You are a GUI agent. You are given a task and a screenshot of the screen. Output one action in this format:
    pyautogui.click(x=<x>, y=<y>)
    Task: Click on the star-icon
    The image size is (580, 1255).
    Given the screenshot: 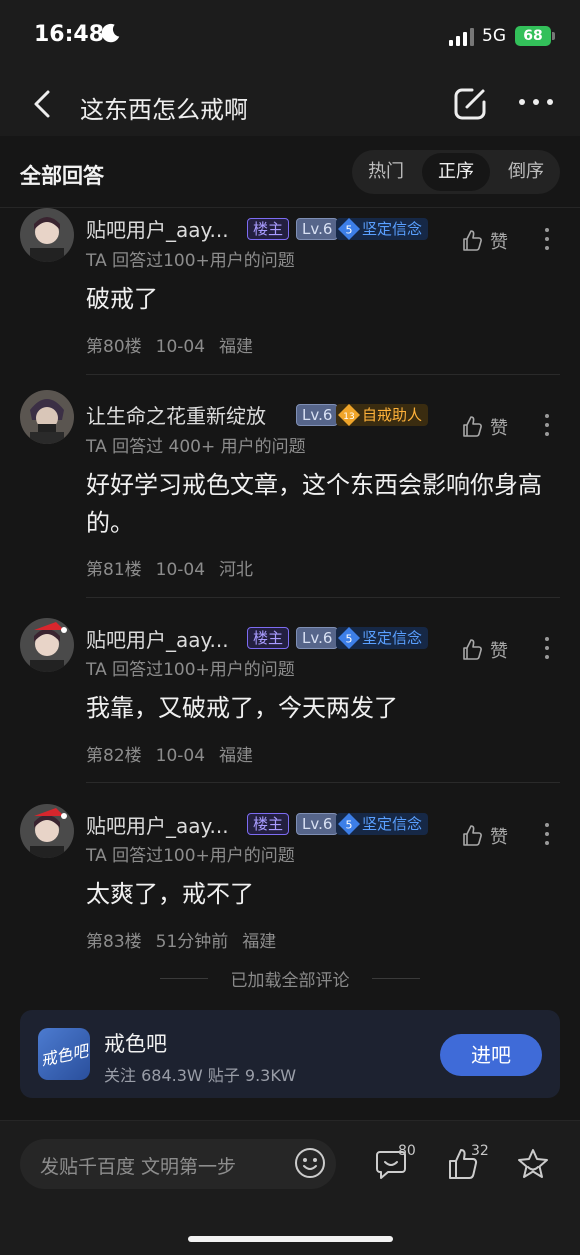 What is the action you would take?
    pyautogui.click(x=533, y=1164)
    